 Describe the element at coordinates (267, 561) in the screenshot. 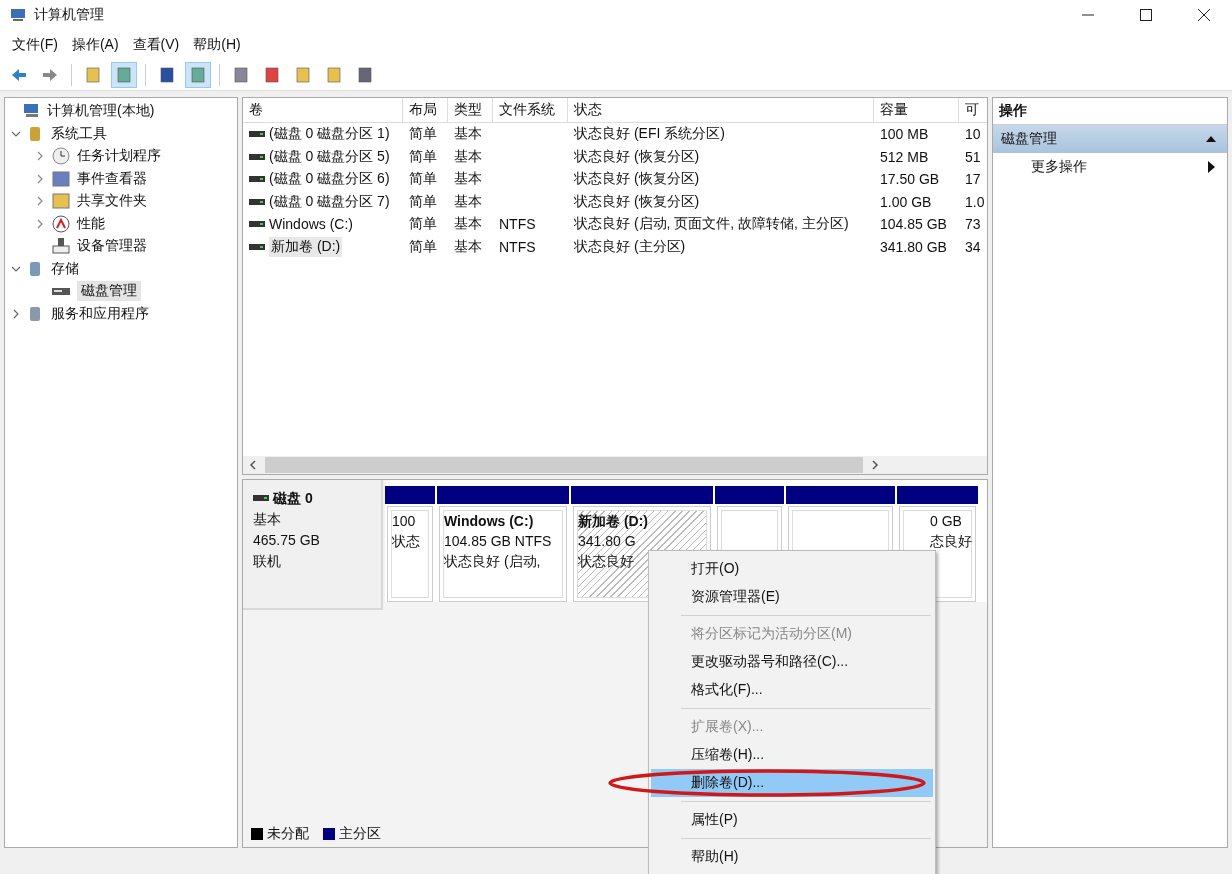

I see `disk-status: 联机` at that location.